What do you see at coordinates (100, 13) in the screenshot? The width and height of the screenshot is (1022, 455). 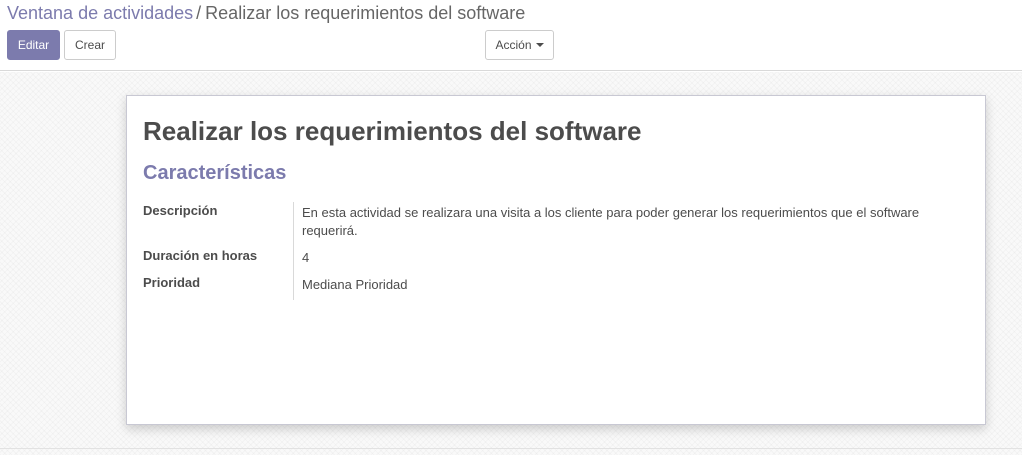 I see `breadcrumb-parent-link: Ventana de actividades` at bounding box center [100, 13].